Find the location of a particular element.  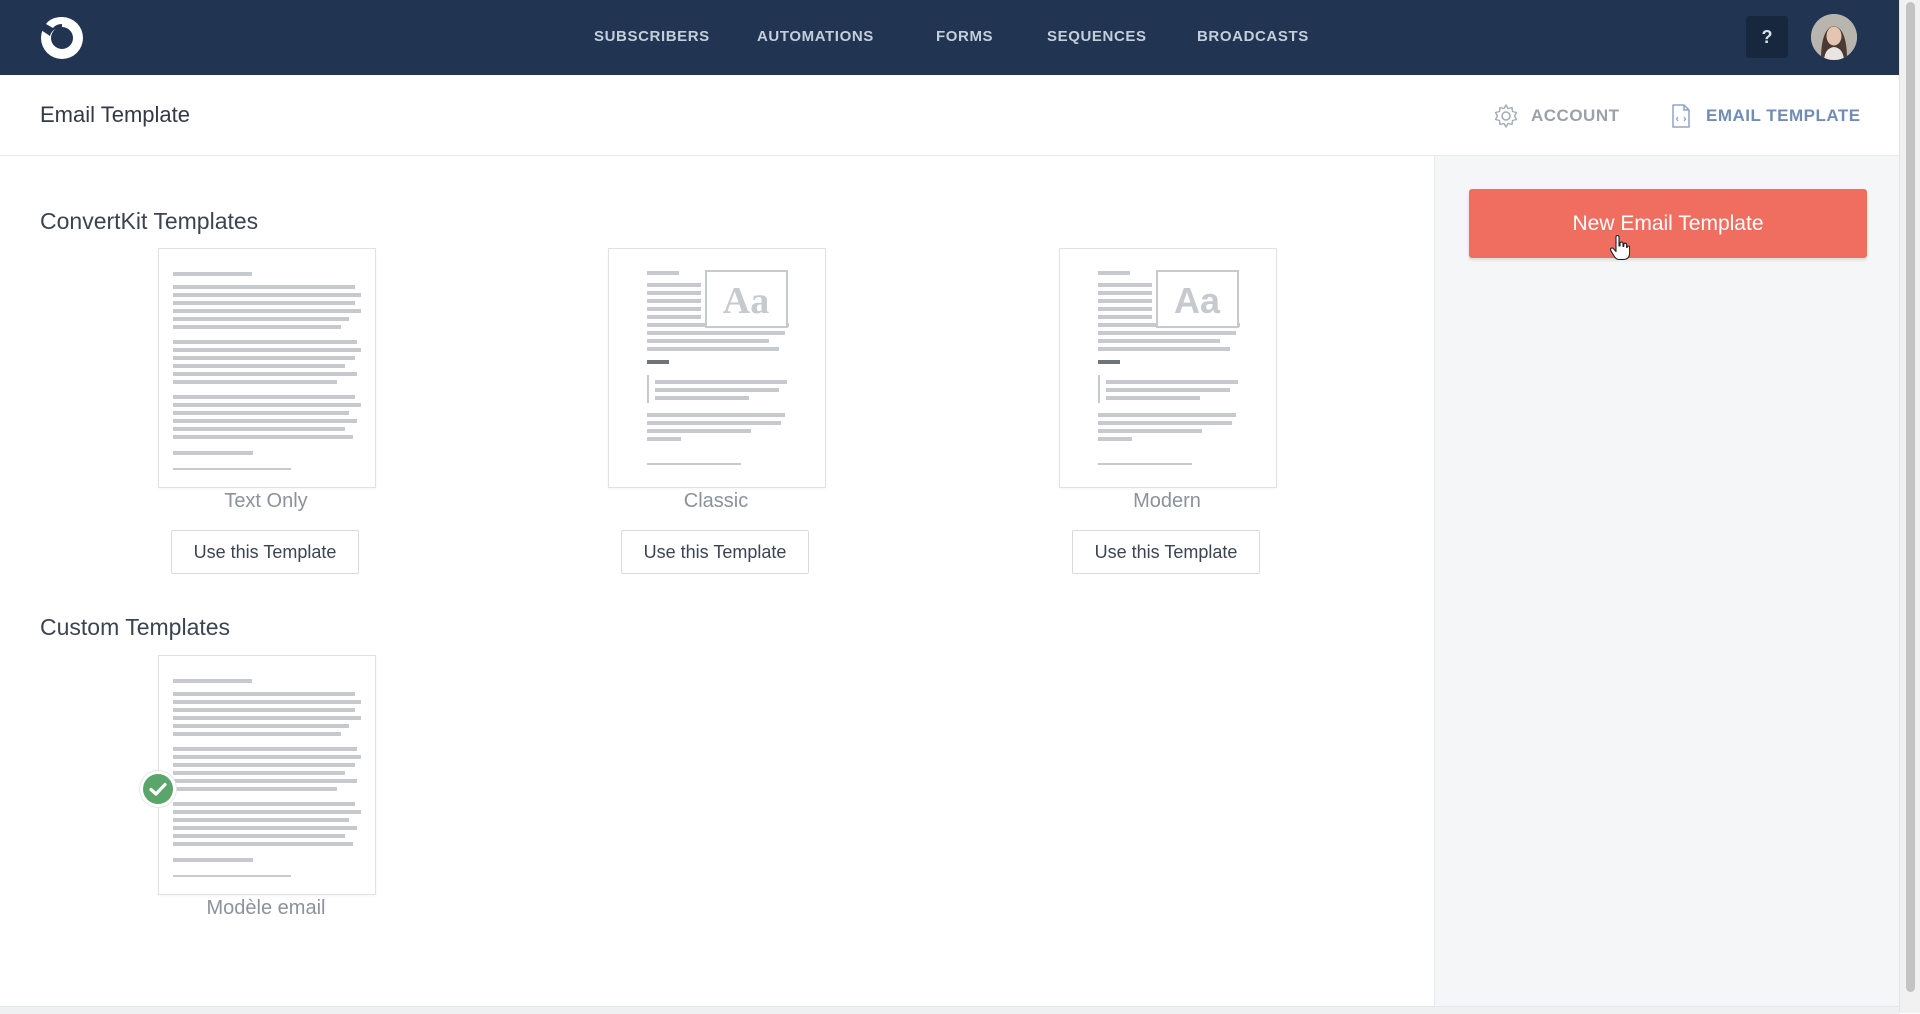

page-title: Email Template is located at coordinates (115, 114).